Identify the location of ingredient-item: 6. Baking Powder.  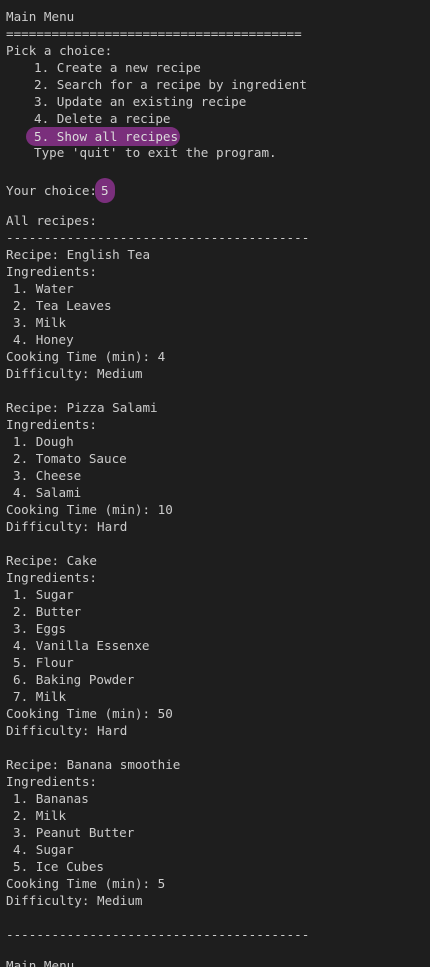
(74, 679).